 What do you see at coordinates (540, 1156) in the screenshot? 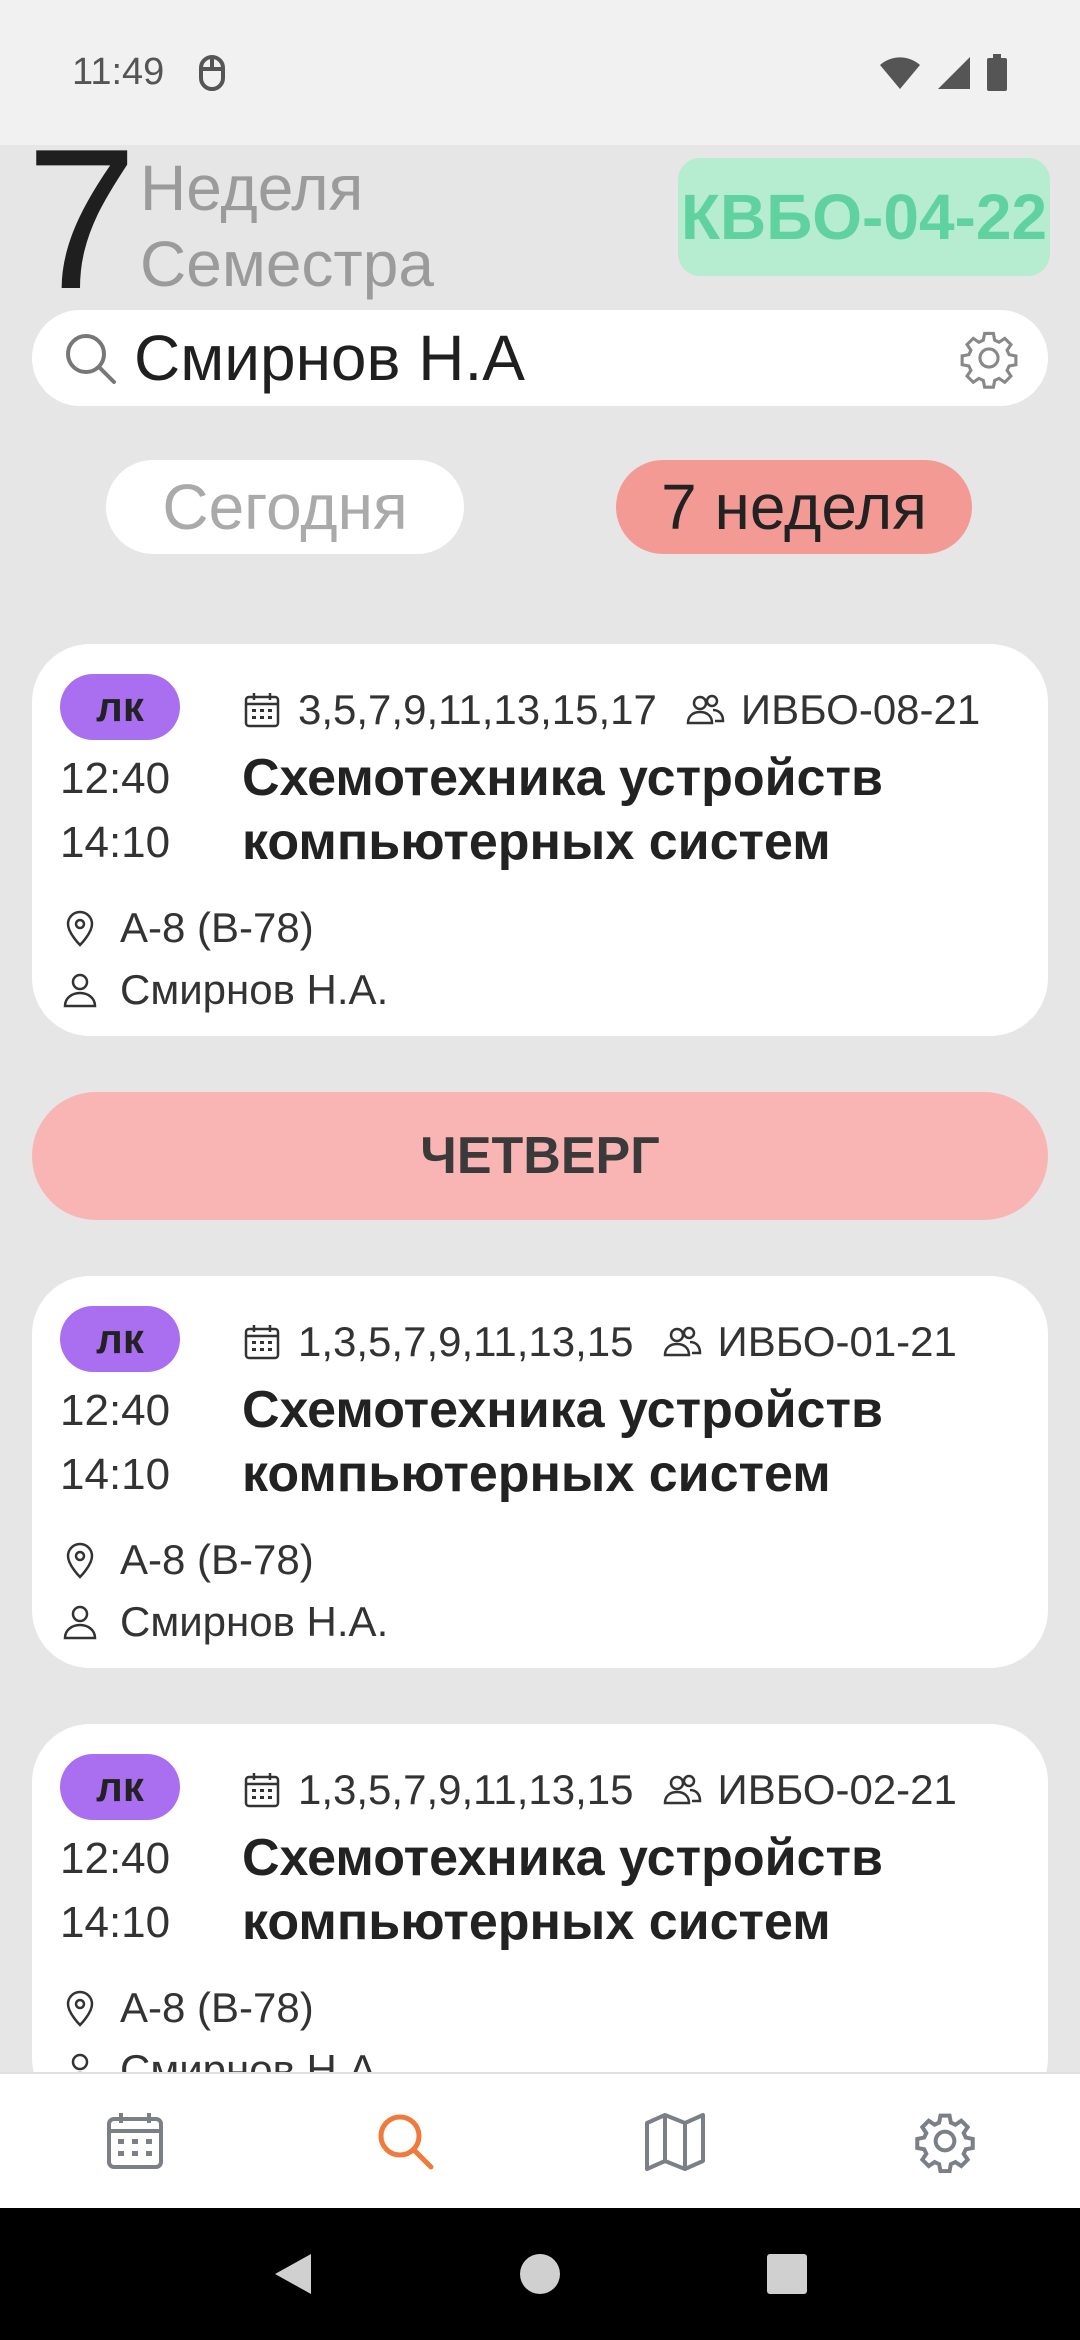
I see `day-header: ЧЕТВЕРГ` at bounding box center [540, 1156].